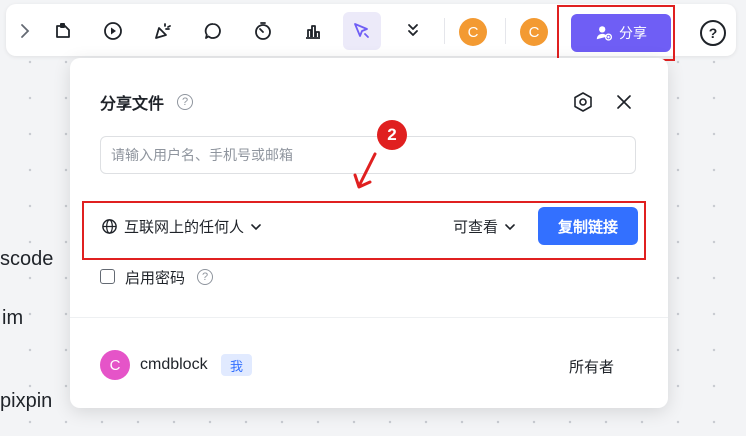  Describe the element at coordinates (107, 276) in the screenshot. I see `enable-password-checkbox` at that location.